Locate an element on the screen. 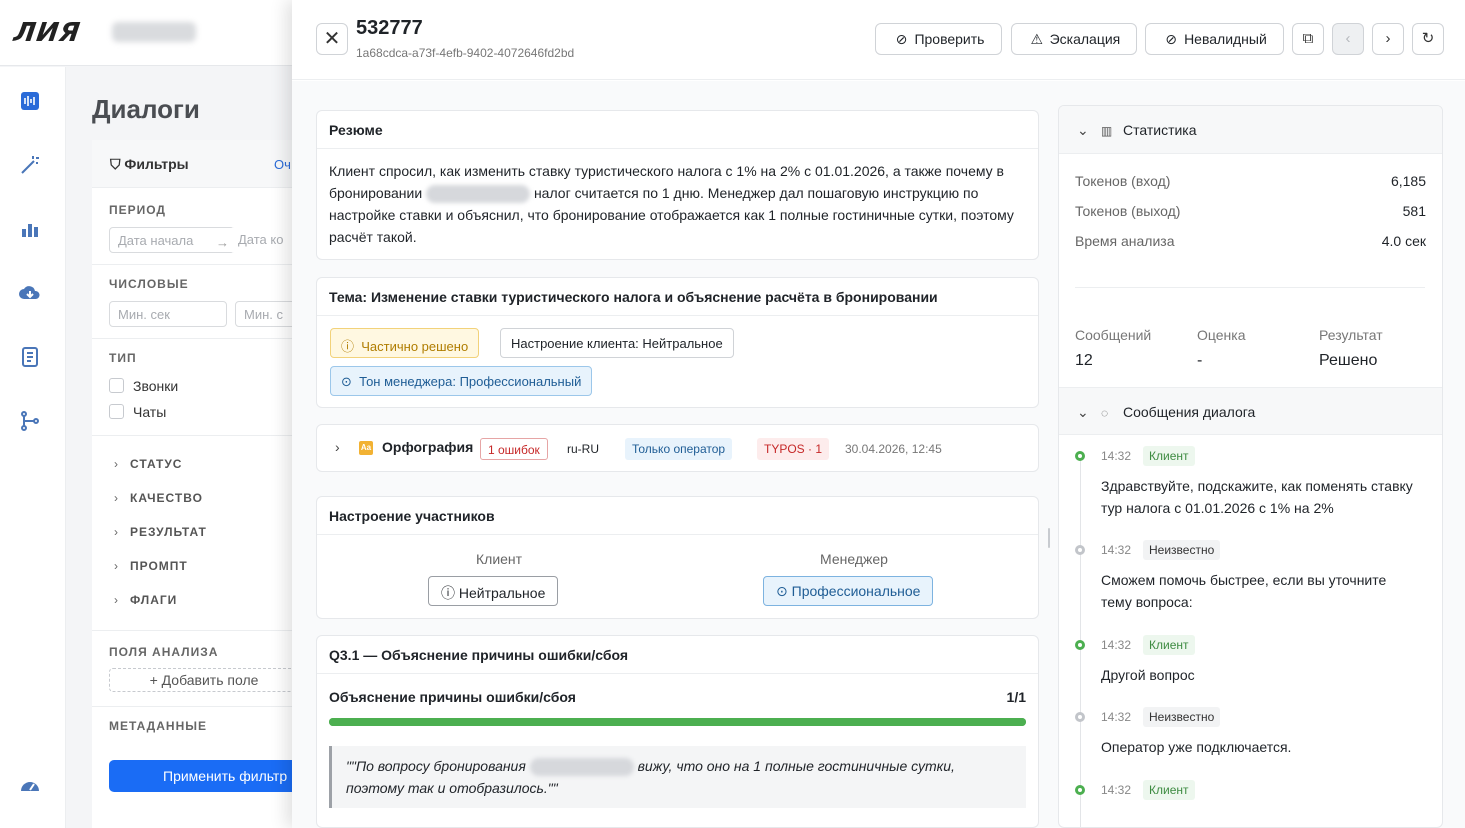 This screenshot has height=828, width=1465. magic-wand-icon is located at coordinates (30, 165).